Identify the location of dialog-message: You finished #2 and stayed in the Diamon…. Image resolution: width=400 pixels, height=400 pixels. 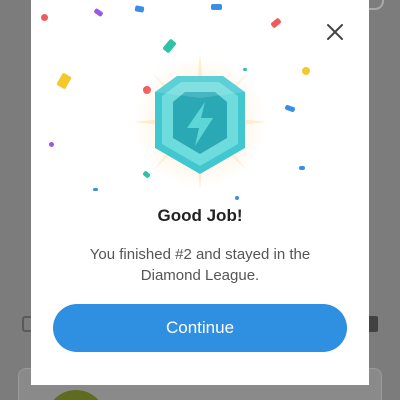
(200, 265).